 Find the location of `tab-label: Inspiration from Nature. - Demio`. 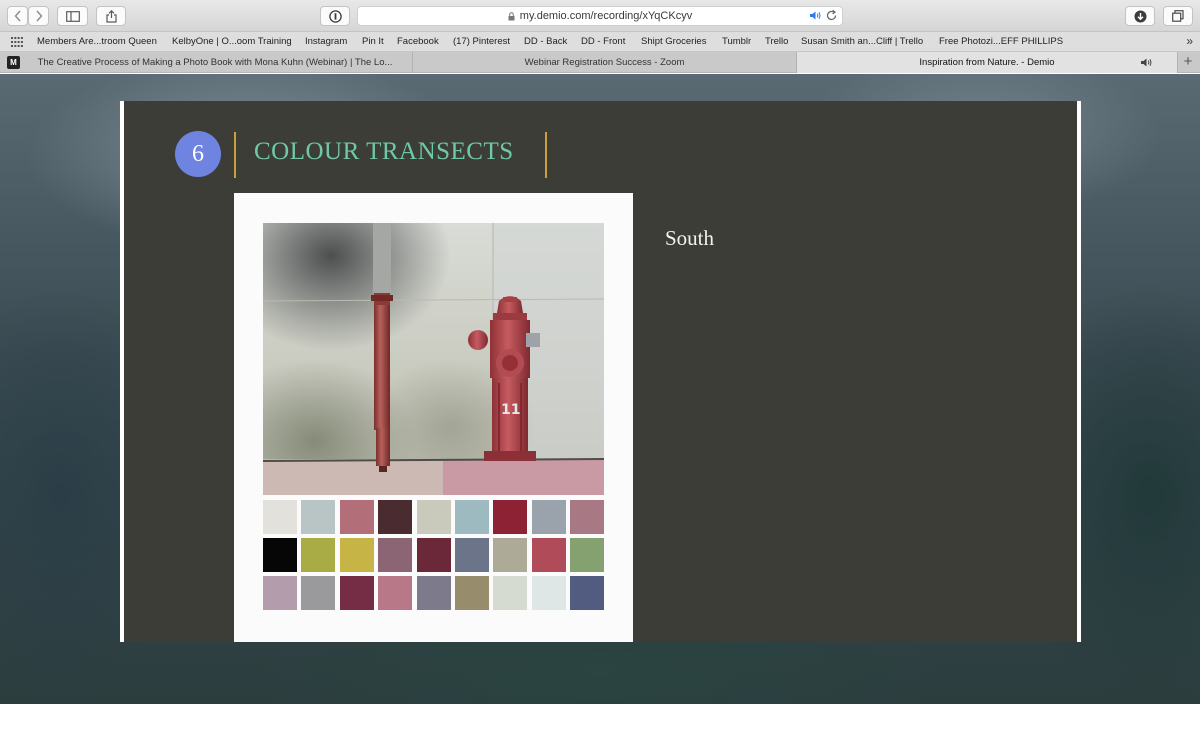

tab-label: Inspiration from Nature. - Demio is located at coordinates (987, 62).